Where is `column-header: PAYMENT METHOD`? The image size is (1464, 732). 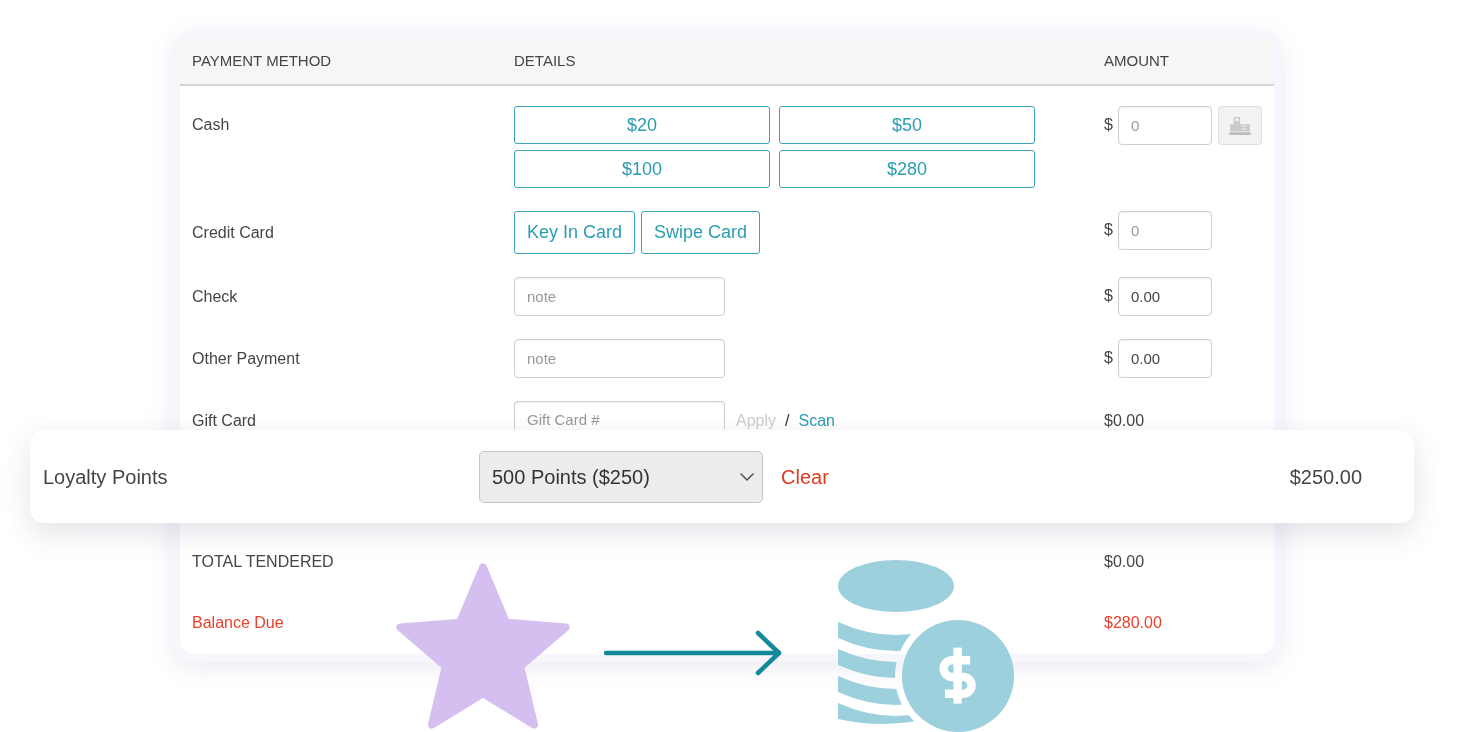
column-header: PAYMENT METHOD is located at coordinates (262, 60).